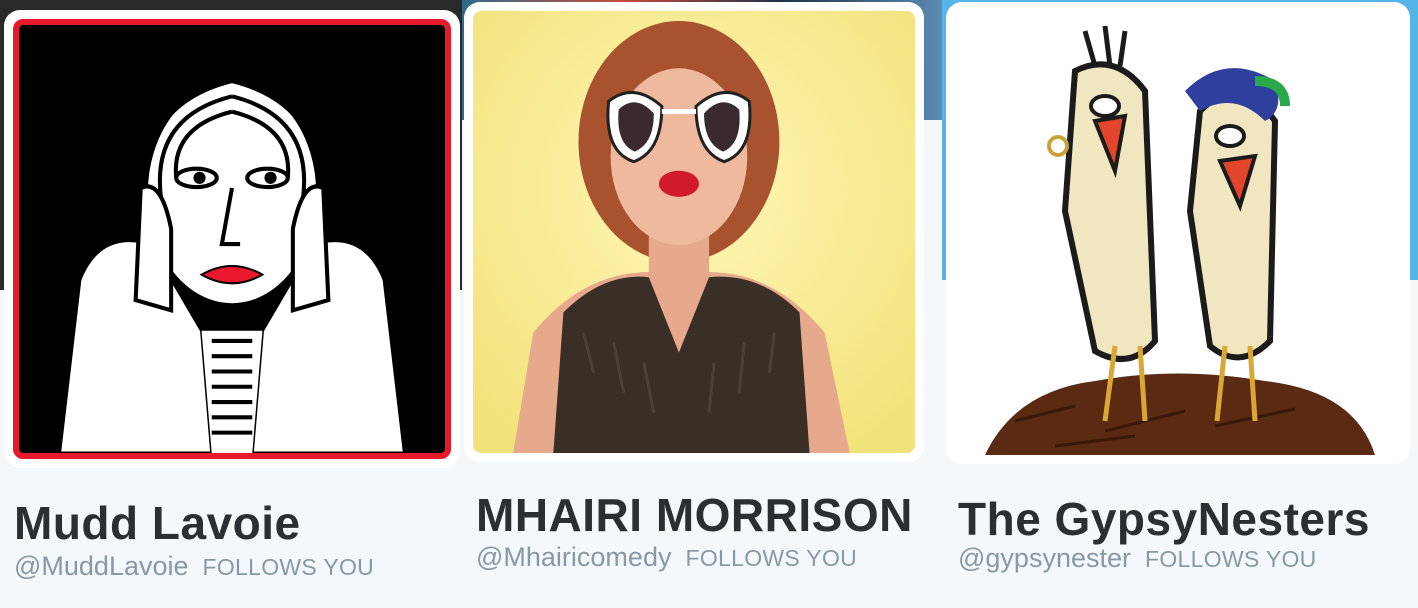  Describe the element at coordinates (694, 515) in the screenshot. I see `profile-name: MHAIRI MORRISON` at that location.